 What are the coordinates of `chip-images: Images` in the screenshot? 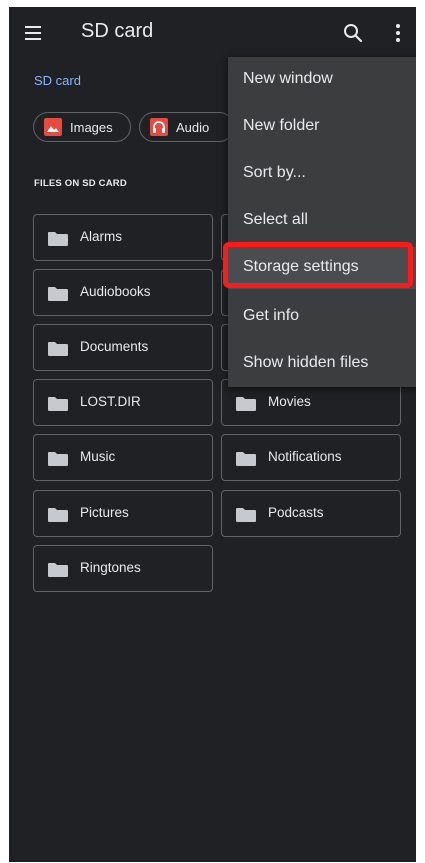 It's located at (82, 127).